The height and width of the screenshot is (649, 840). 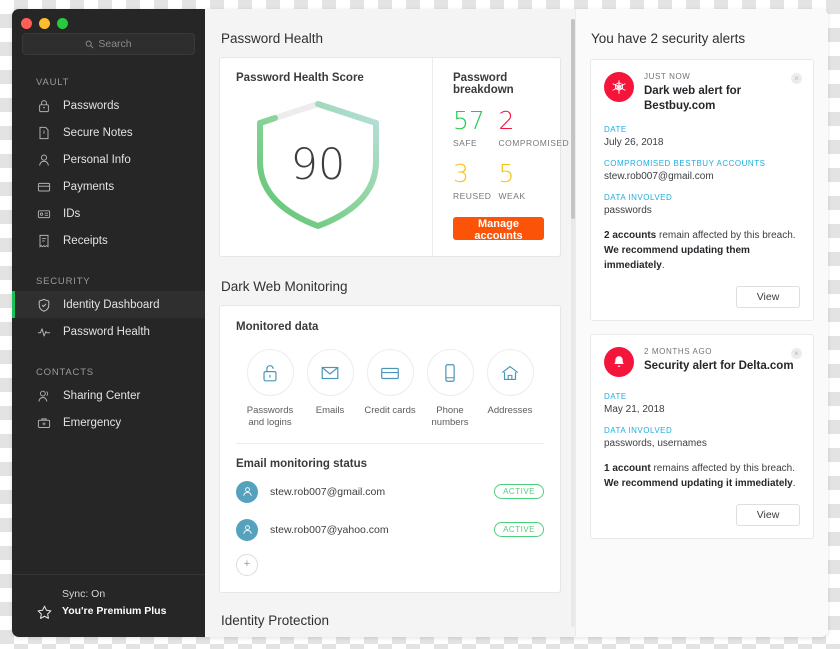 I want to click on sidebar-group-security-title: SECURITY, so click(x=63, y=281).